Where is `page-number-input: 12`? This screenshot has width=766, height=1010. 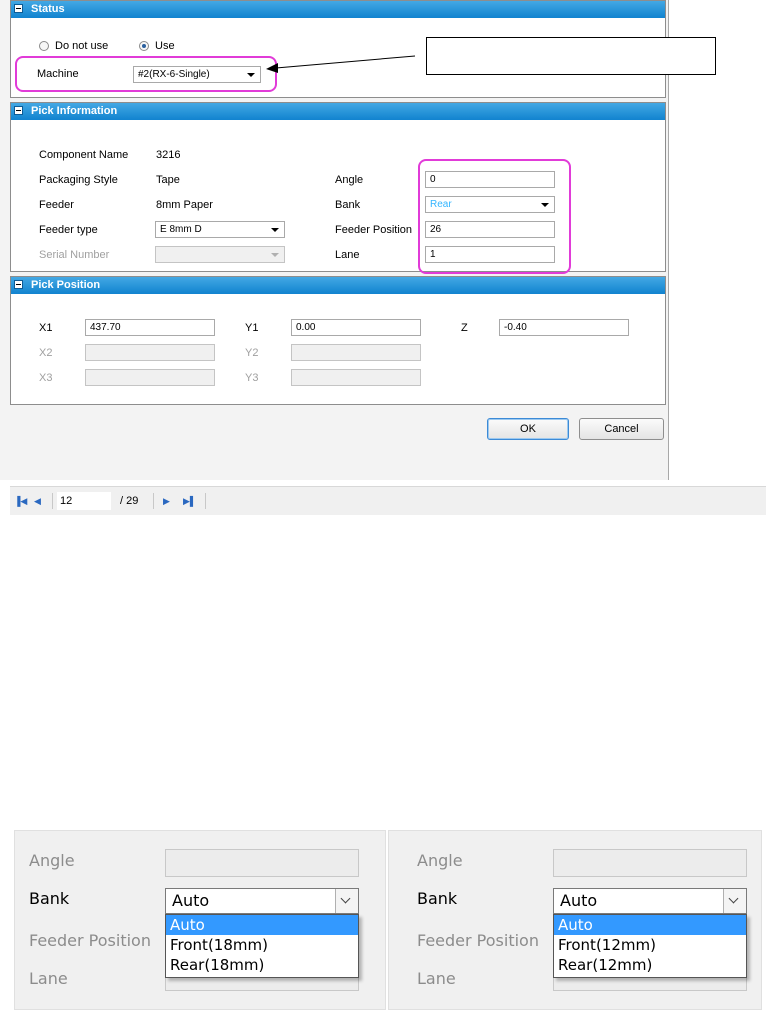
page-number-input: 12 is located at coordinates (84, 501).